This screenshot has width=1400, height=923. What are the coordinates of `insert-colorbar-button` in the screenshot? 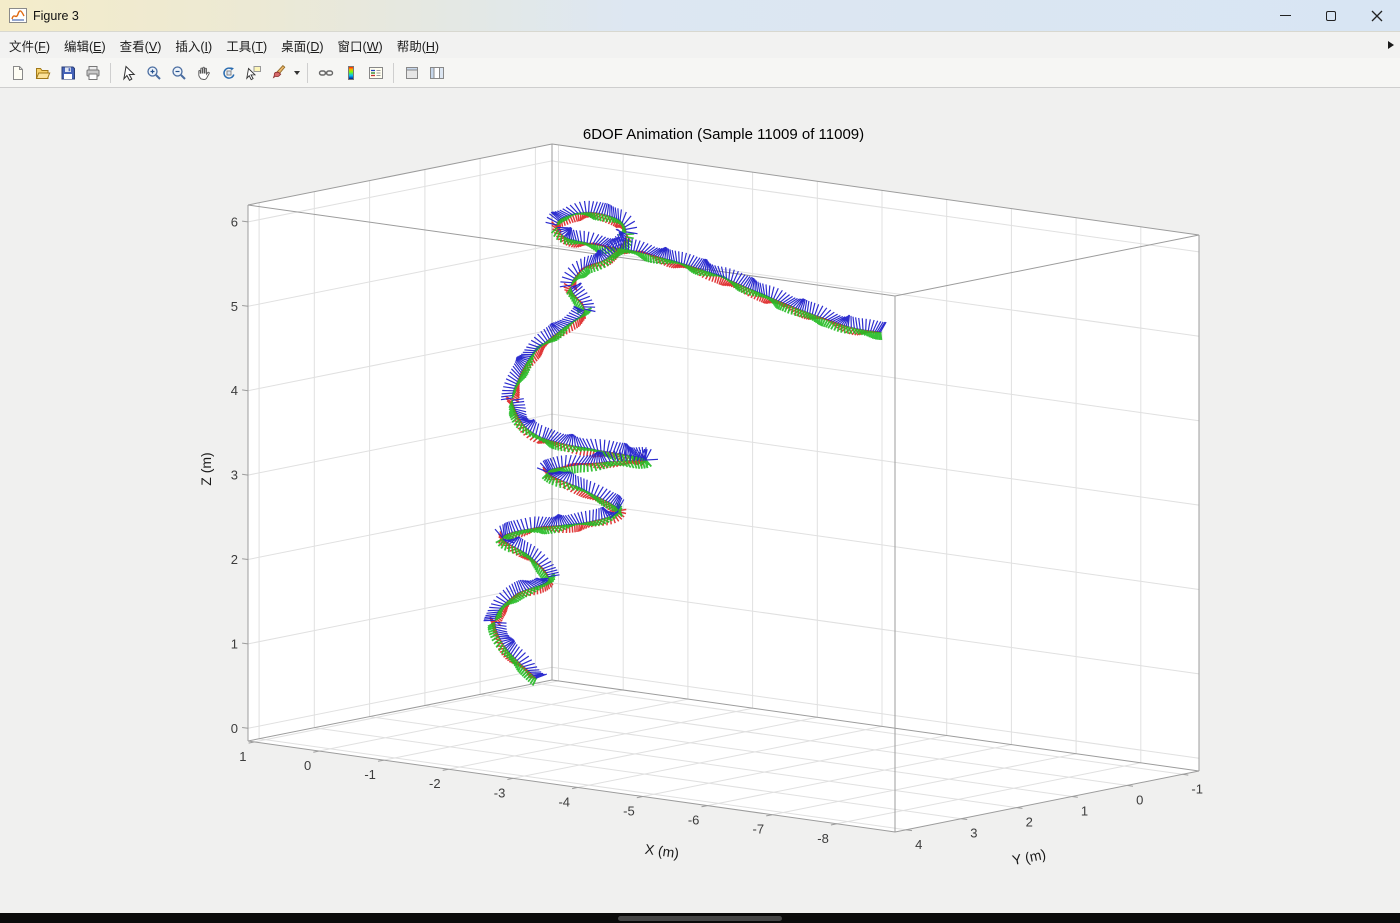 It's located at (350, 73).